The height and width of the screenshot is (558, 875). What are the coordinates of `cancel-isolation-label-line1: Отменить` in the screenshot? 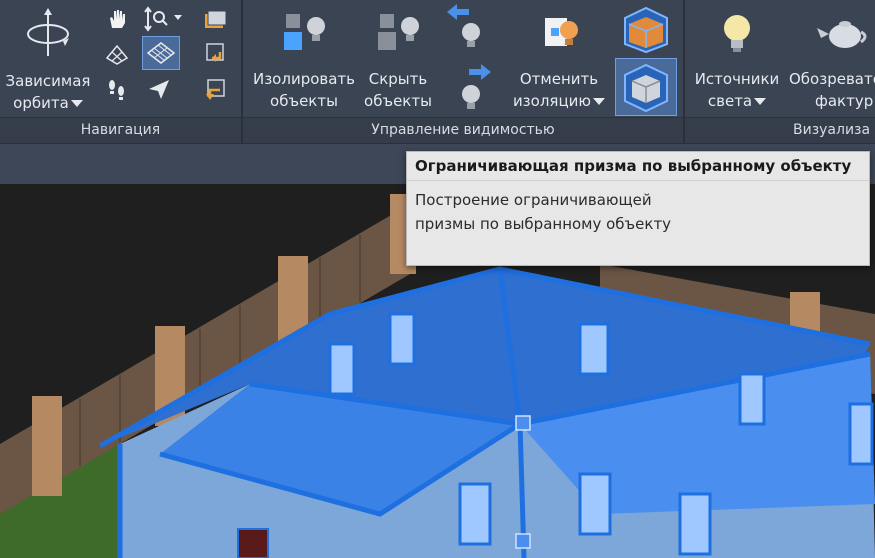 It's located at (559, 79).